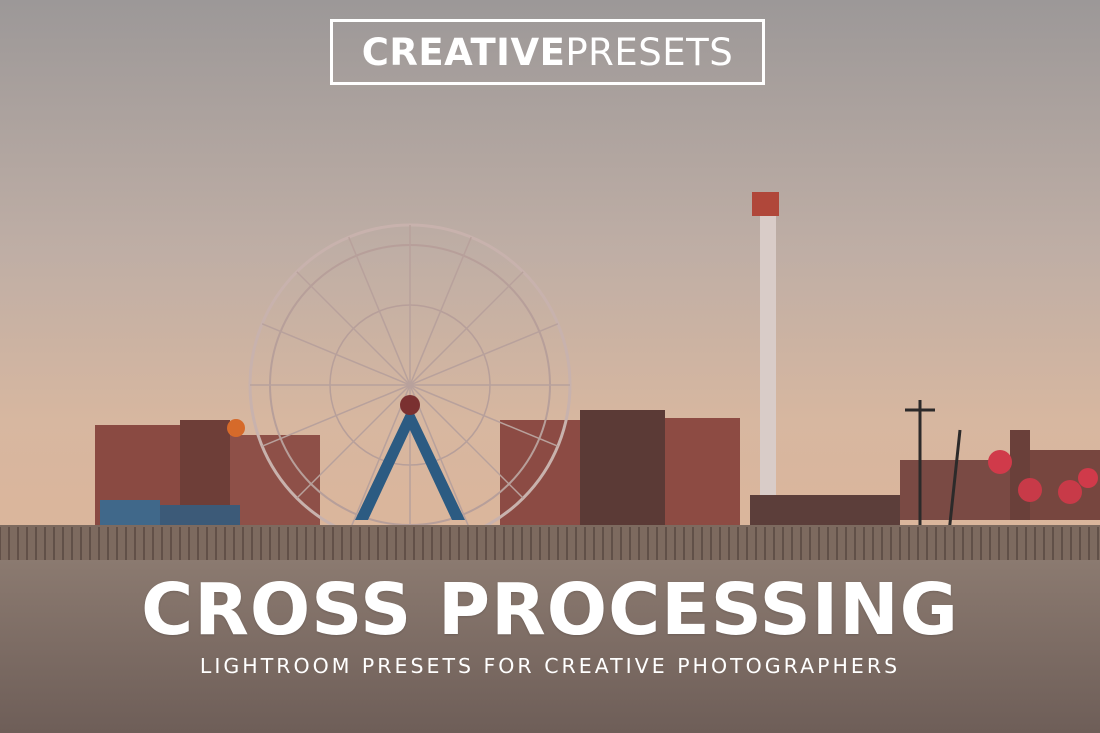 The height and width of the screenshot is (733, 1100). Describe the element at coordinates (463, 52) in the screenshot. I see `logo-bold-text: CREATIVE` at that location.